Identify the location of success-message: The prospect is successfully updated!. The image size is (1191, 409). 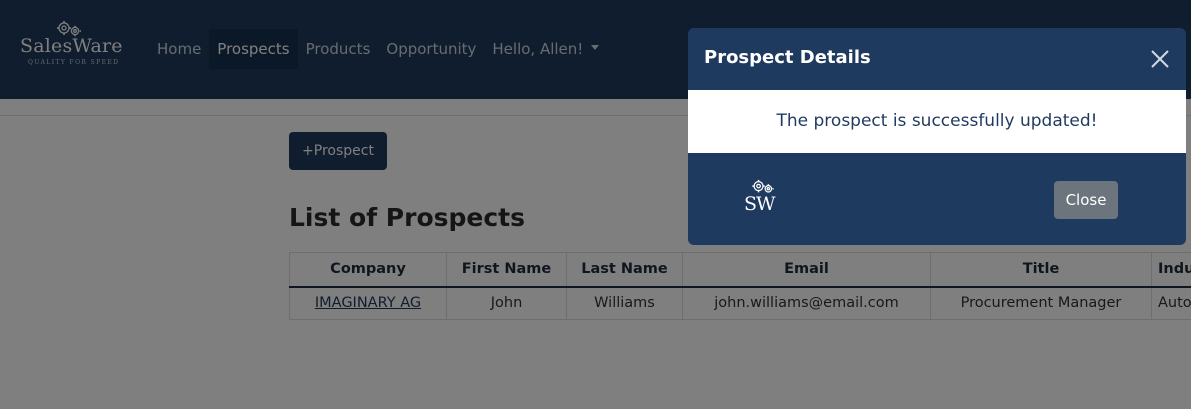
(937, 121).